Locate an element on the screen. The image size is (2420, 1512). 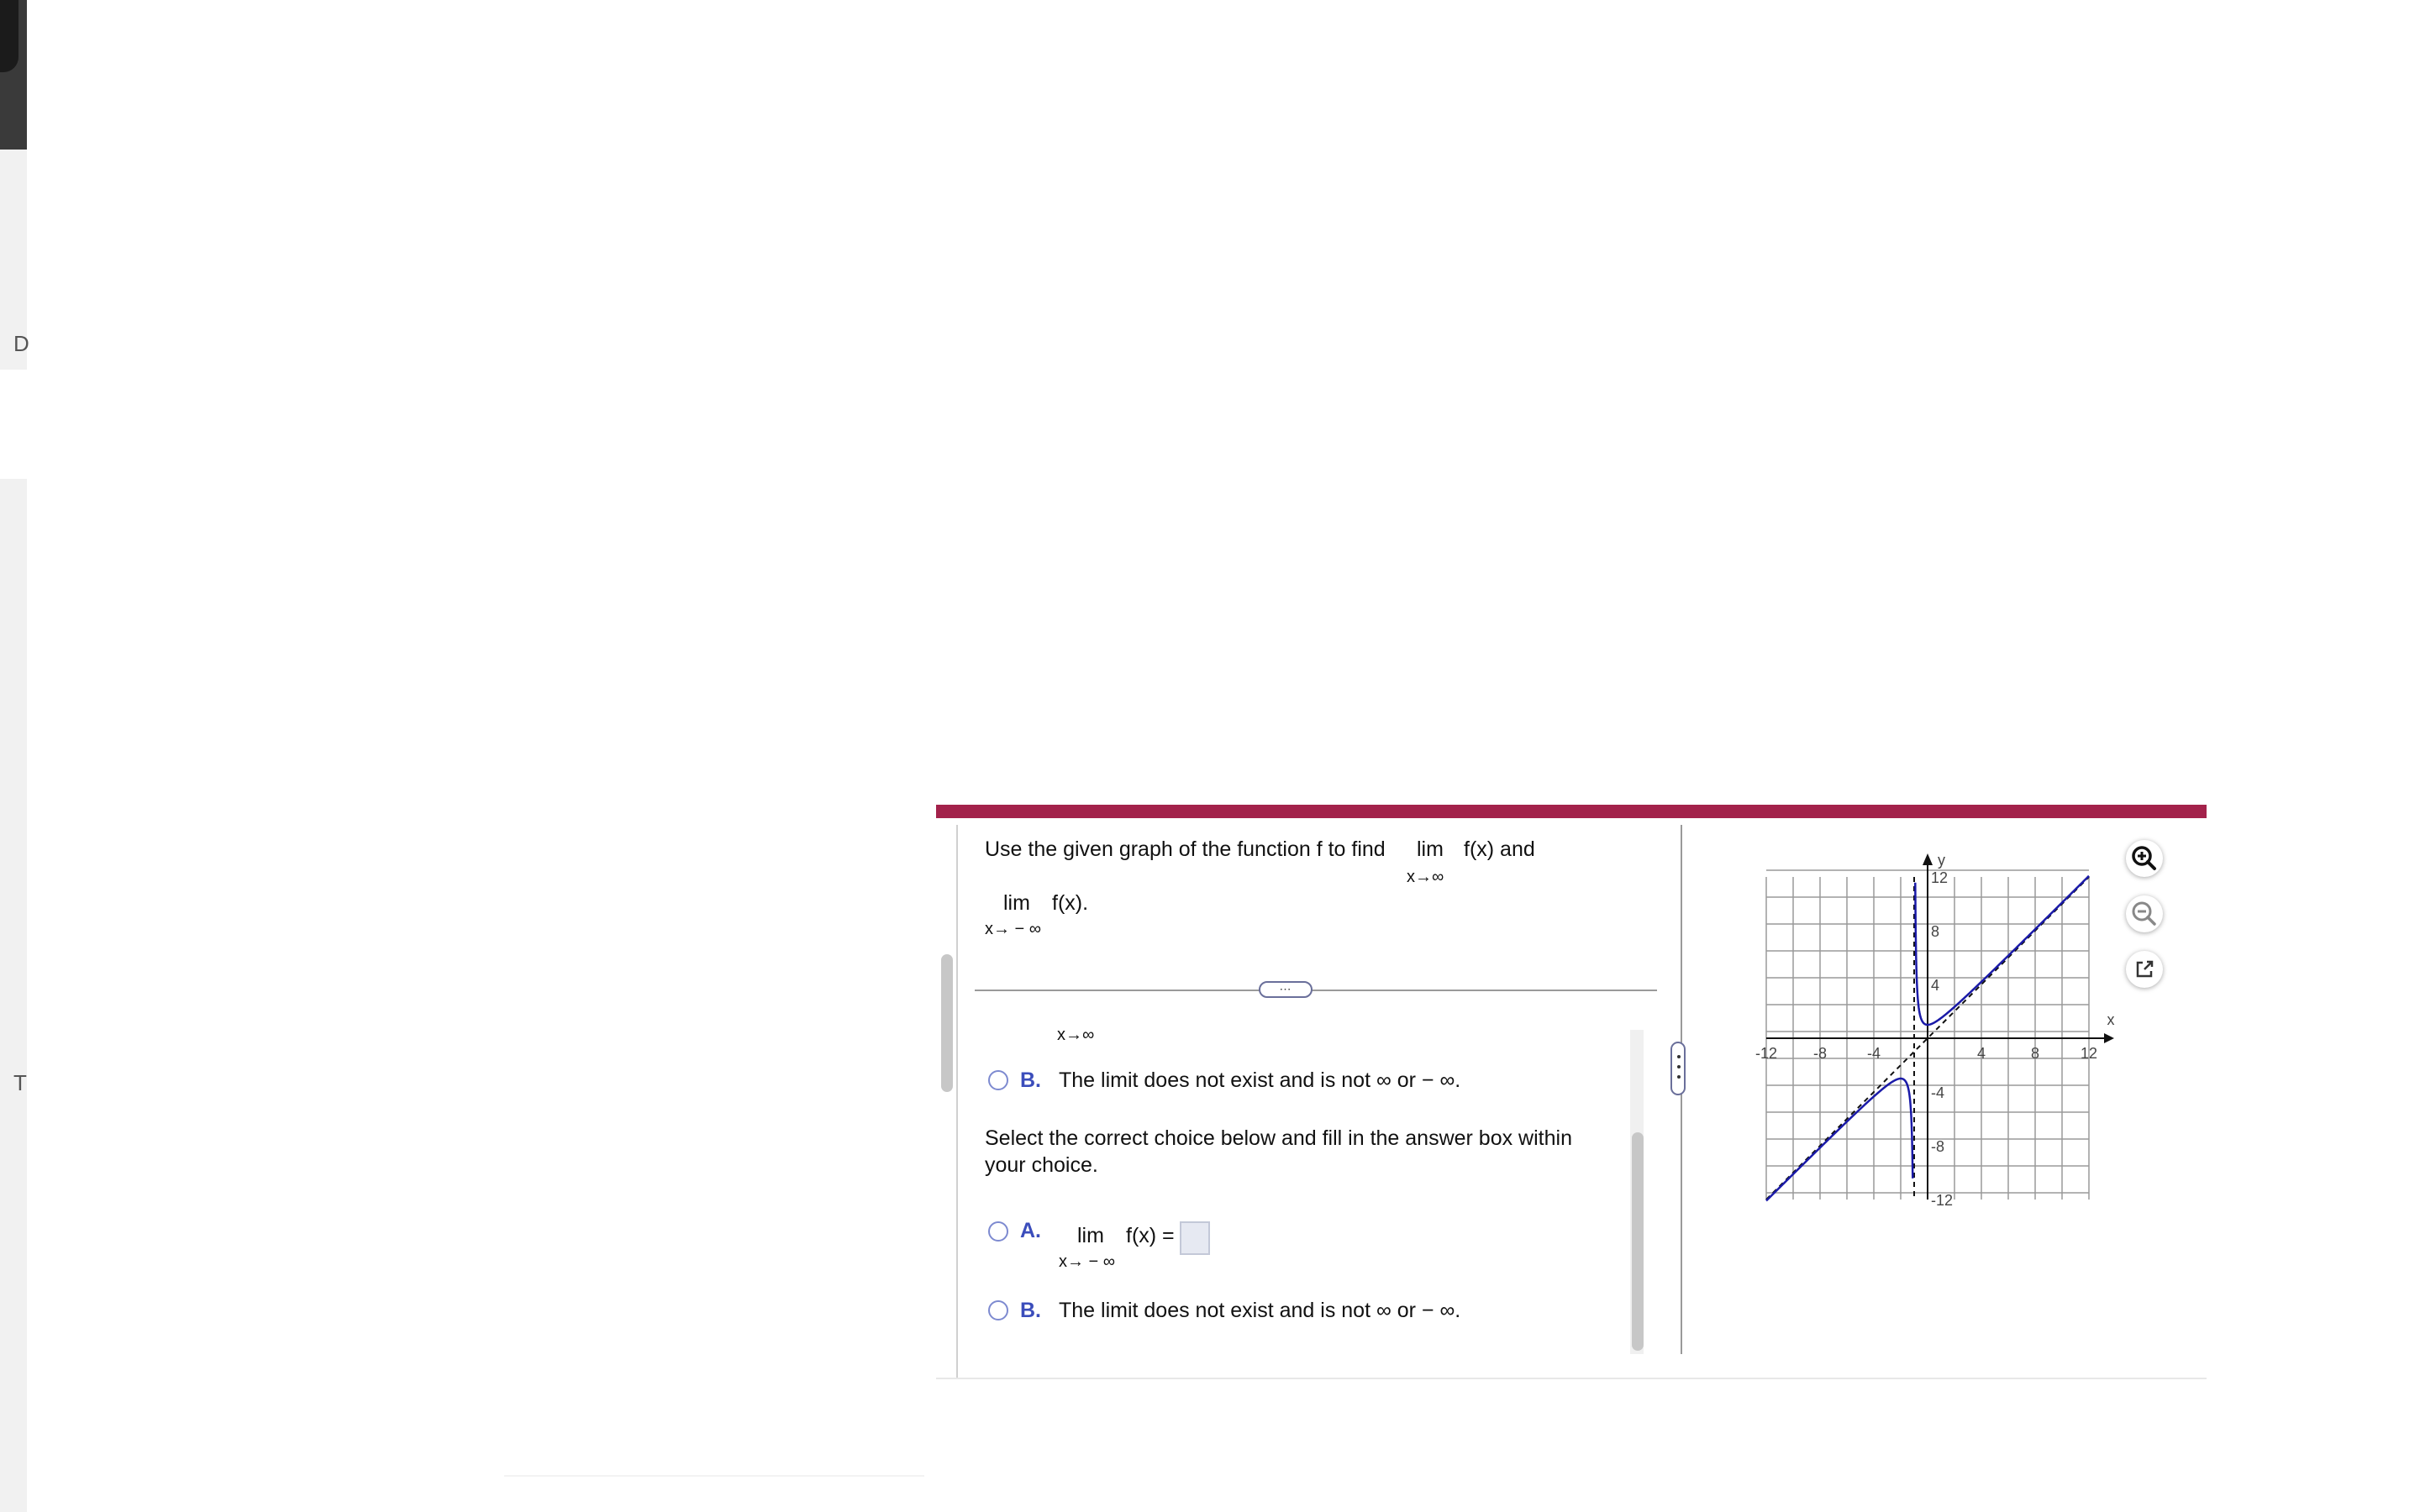
x-tick-label: -4 is located at coordinates (1874, 1053).